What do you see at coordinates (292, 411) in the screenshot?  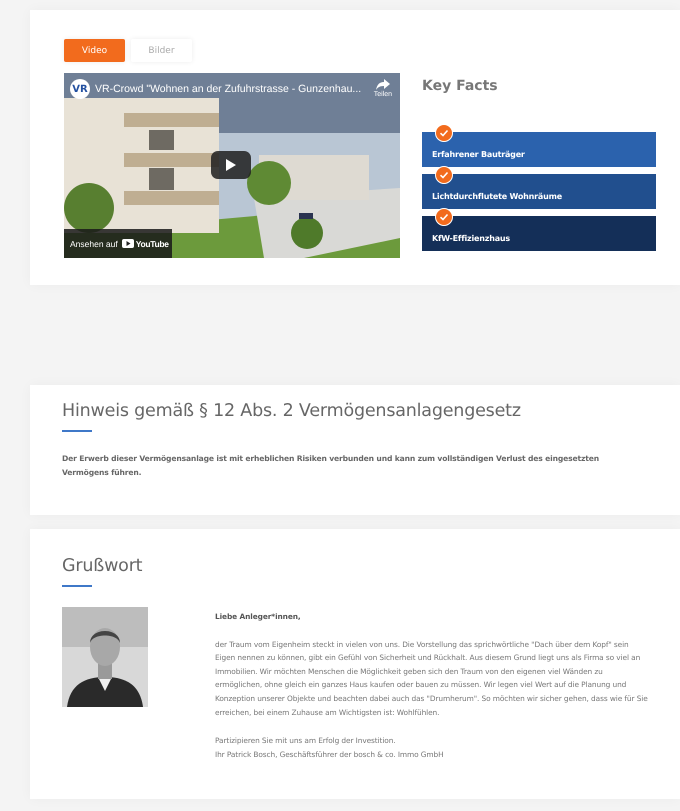 I see `section-heading: Hinweis gemäß § 12 Abs. 2 Vermögensanlagengesetz` at bounding box center [292, 411].